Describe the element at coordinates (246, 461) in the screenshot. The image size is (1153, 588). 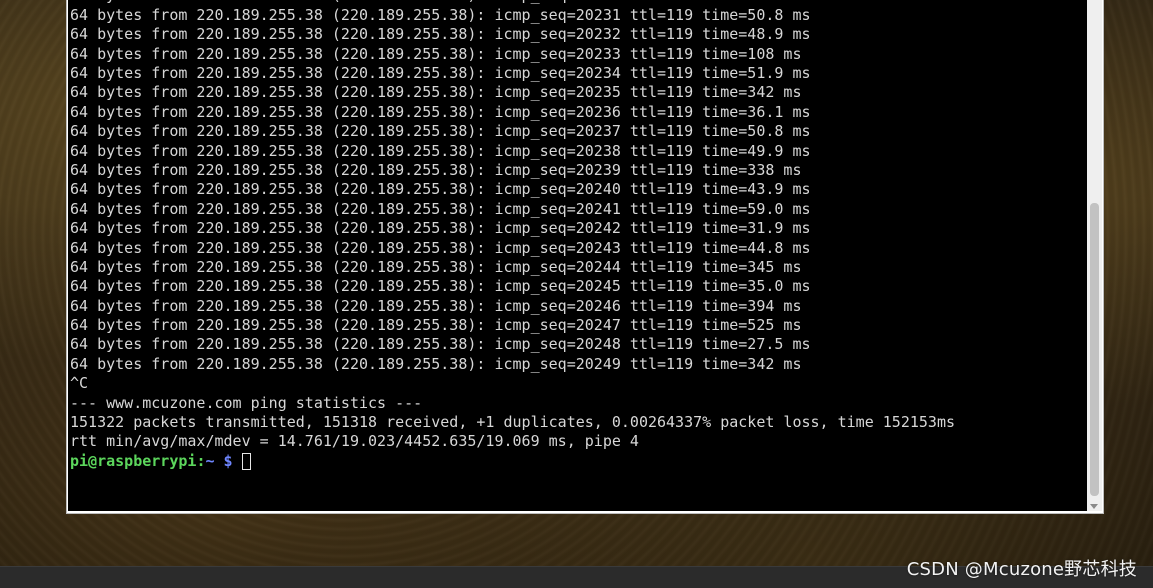
I see `text-cursor` at that location.